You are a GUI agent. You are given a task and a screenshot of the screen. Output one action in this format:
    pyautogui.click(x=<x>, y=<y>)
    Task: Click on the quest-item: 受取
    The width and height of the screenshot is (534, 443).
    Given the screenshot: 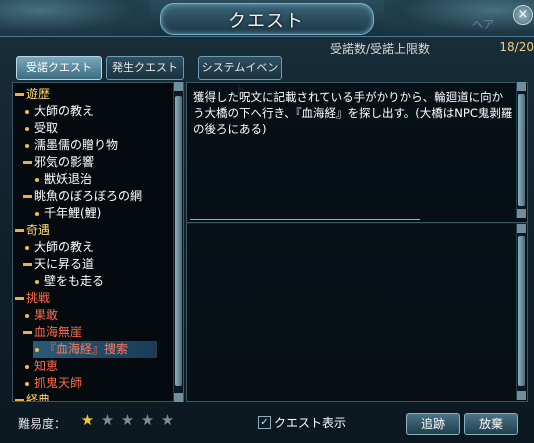 What is the action you would take?
    pyautogui.click(x=41, y=128)
    